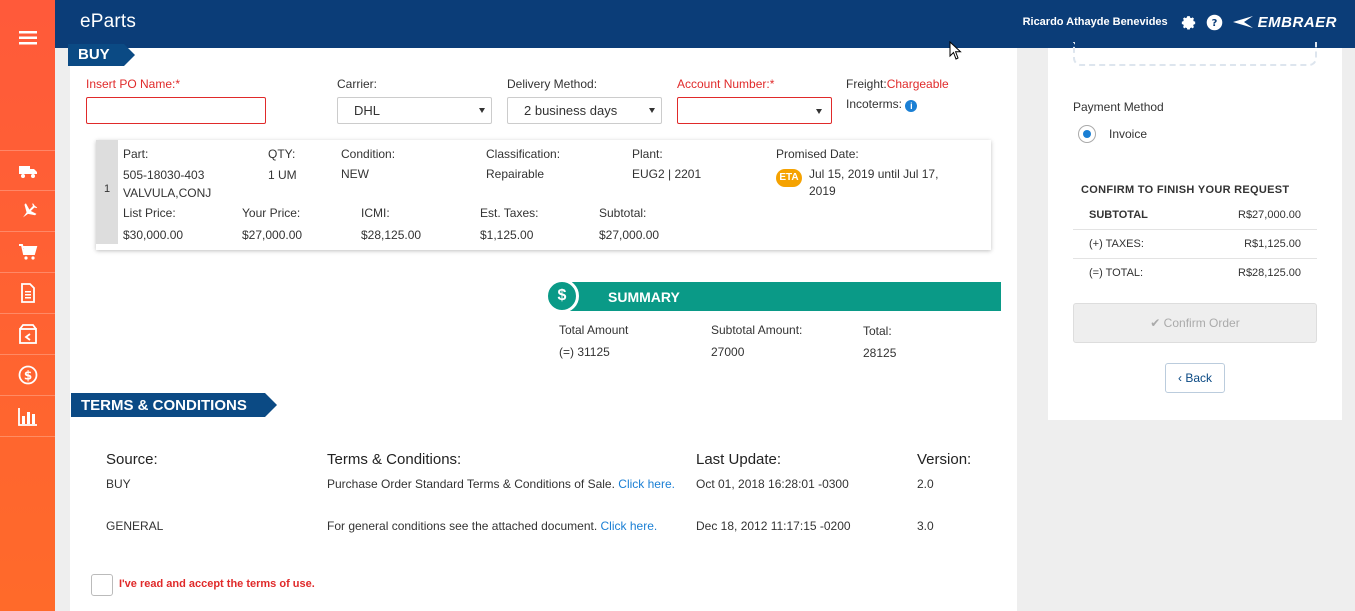  What do you see at coordinates (27, 37) in the screenshot?
I see `menu-icon` at bounding box center [27, 37].